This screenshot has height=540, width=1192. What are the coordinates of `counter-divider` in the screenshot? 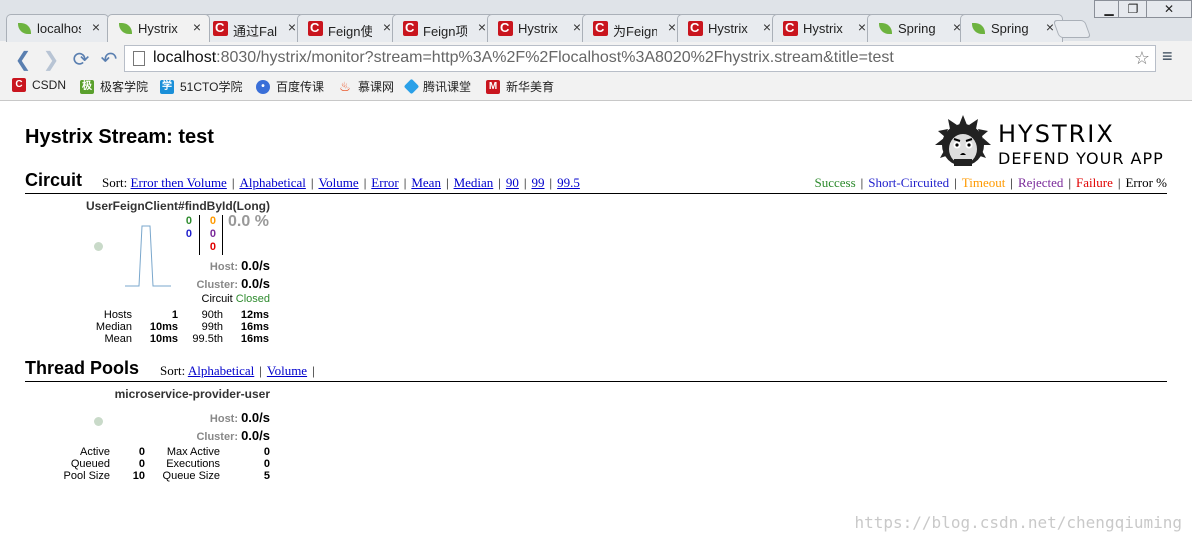 It's located at (199, 235).